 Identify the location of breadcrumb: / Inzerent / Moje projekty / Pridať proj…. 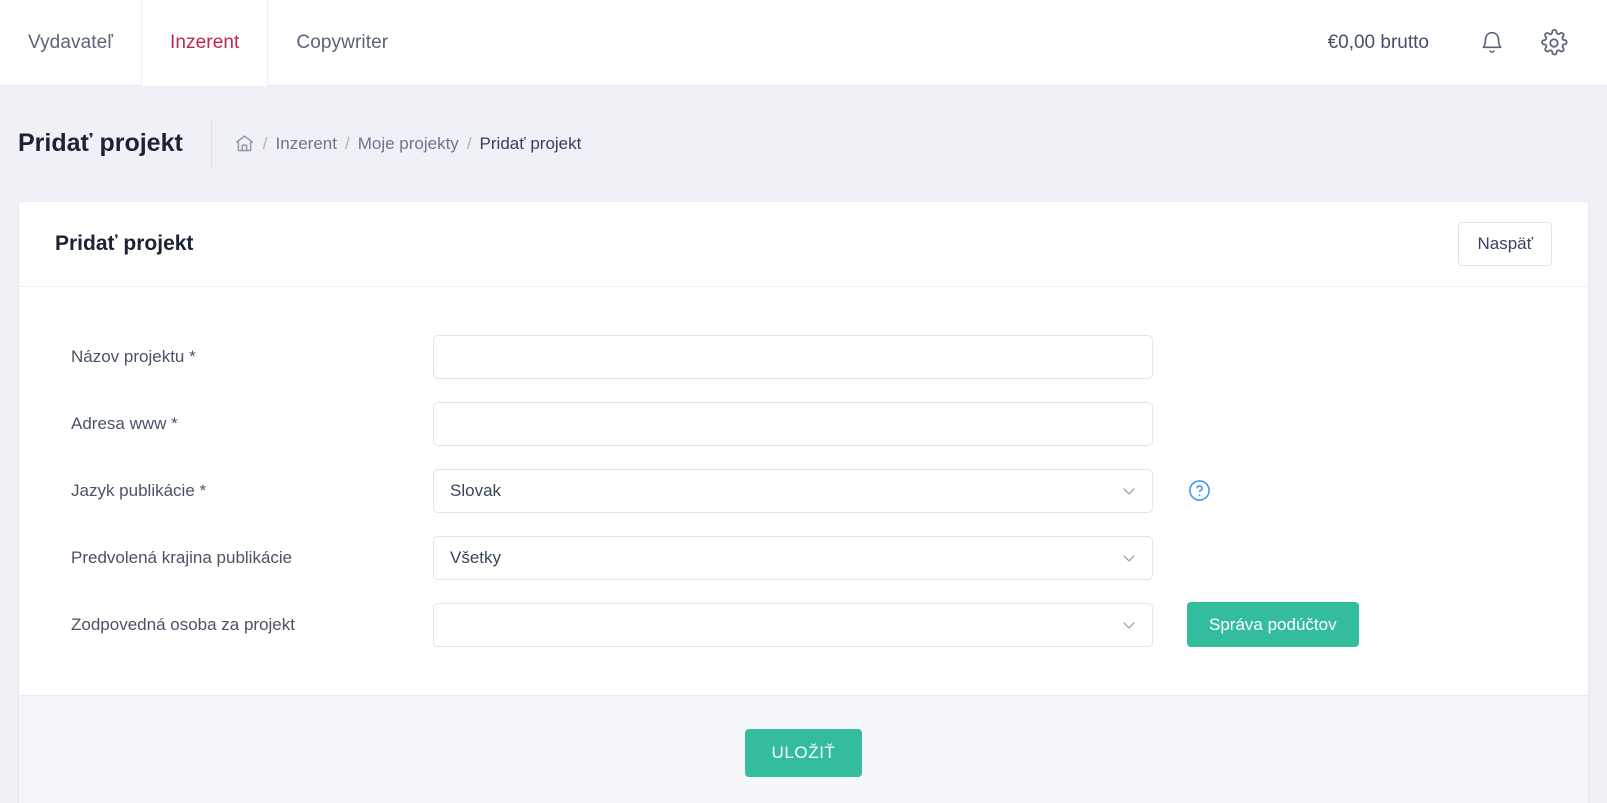
(408, 143).